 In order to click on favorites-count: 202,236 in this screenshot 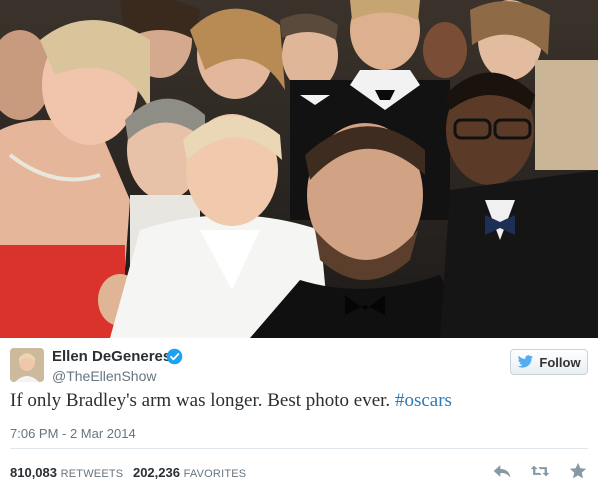, I will do `click(156, 472)`.